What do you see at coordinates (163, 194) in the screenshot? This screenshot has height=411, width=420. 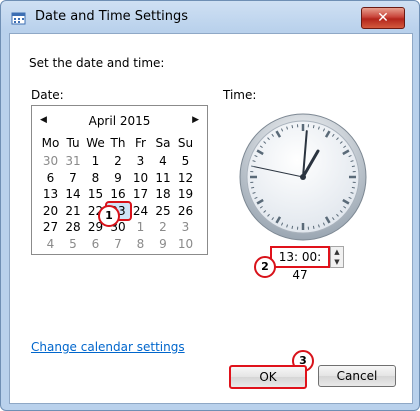 I see `calendar-day: 18` at bounding box center [163, 194].